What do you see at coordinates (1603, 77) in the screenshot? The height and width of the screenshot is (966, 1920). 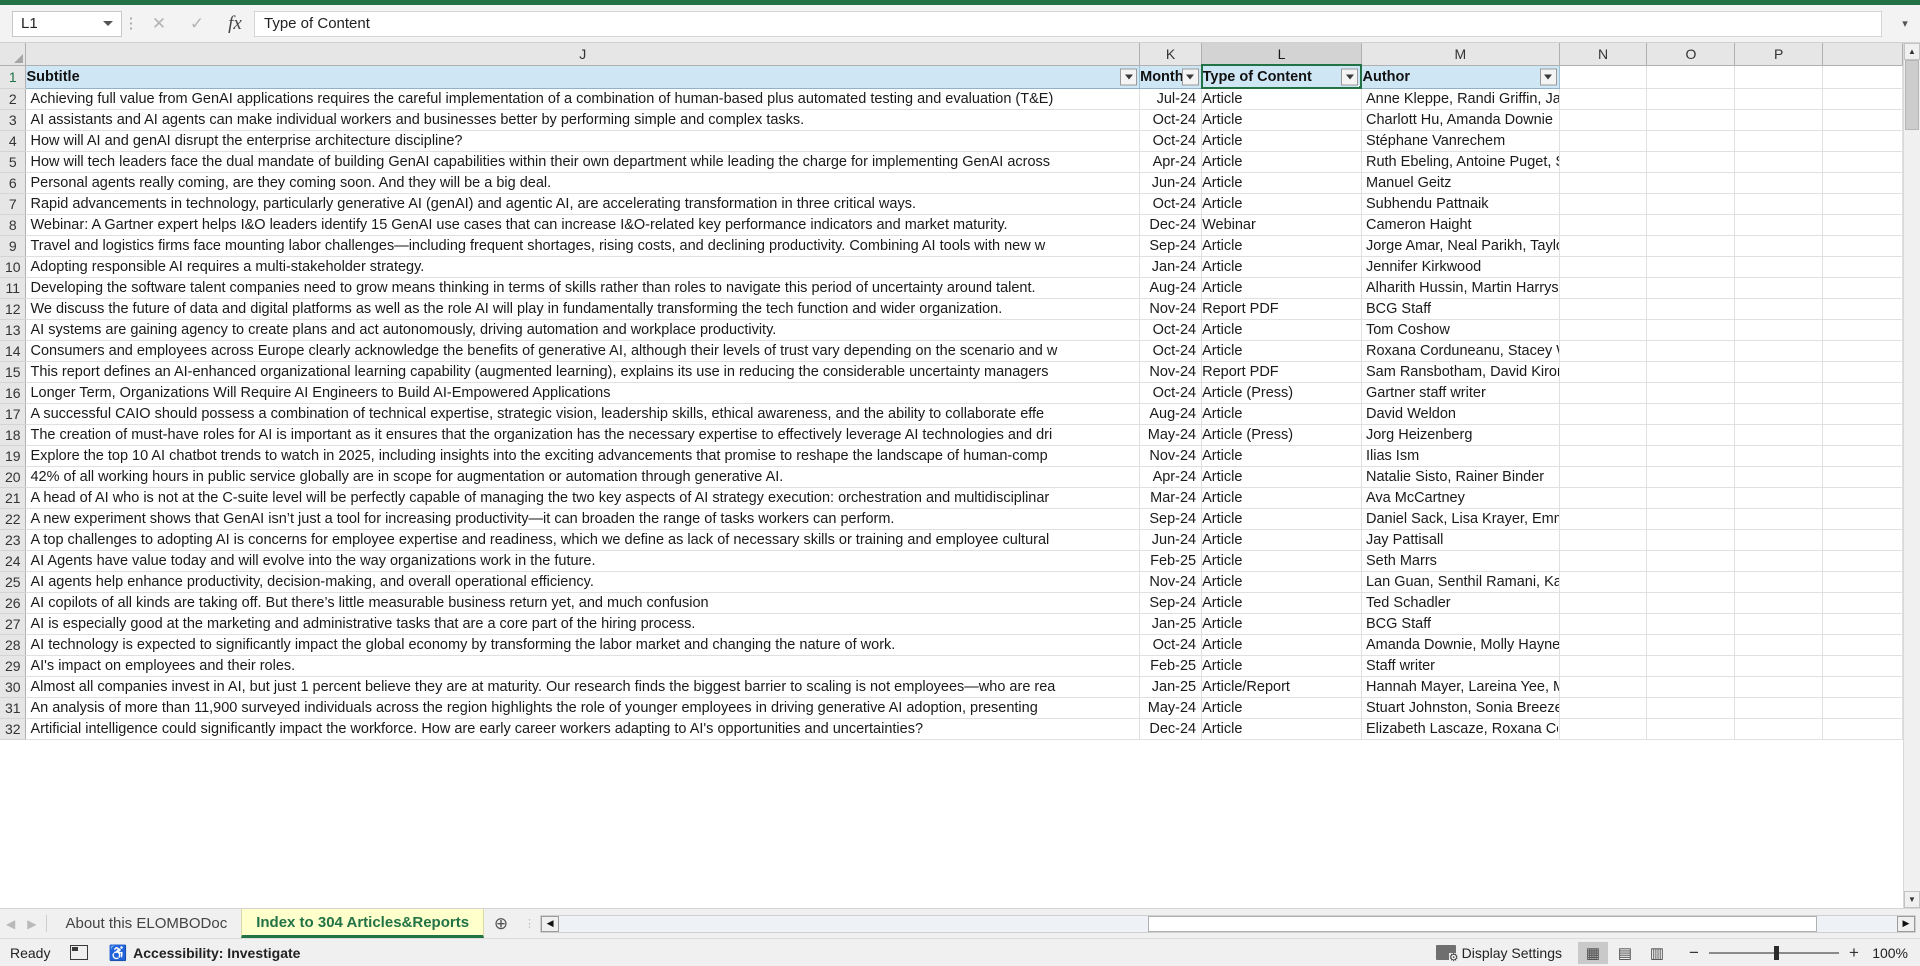 I see `cell-N1` at bounding box center [1603, 77].